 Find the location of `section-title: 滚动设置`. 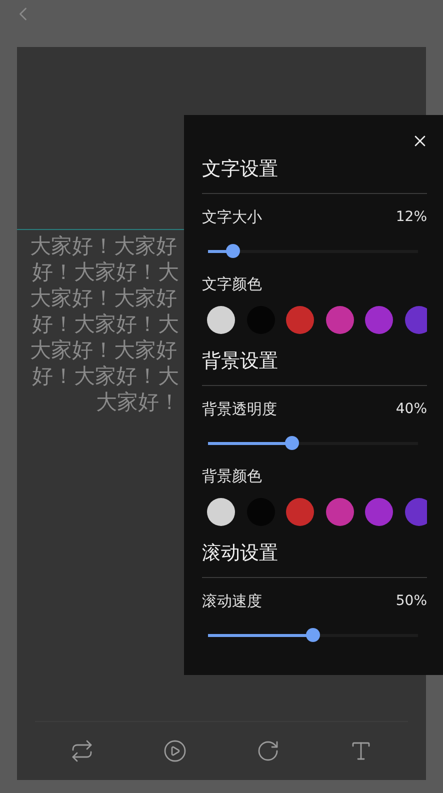

section-title: 滚动设置 is located at coordinates (314, 558).